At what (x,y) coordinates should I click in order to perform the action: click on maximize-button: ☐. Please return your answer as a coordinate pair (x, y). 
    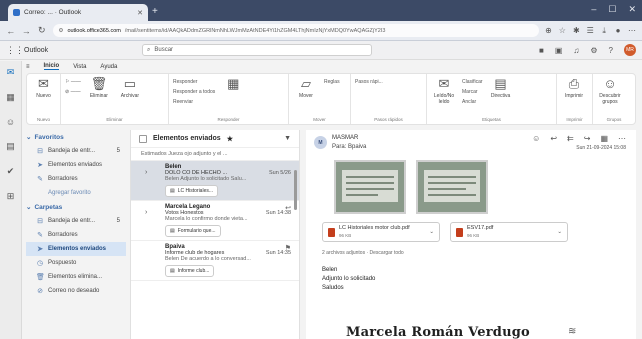
    Looking at the image, I should click on (612, 9).